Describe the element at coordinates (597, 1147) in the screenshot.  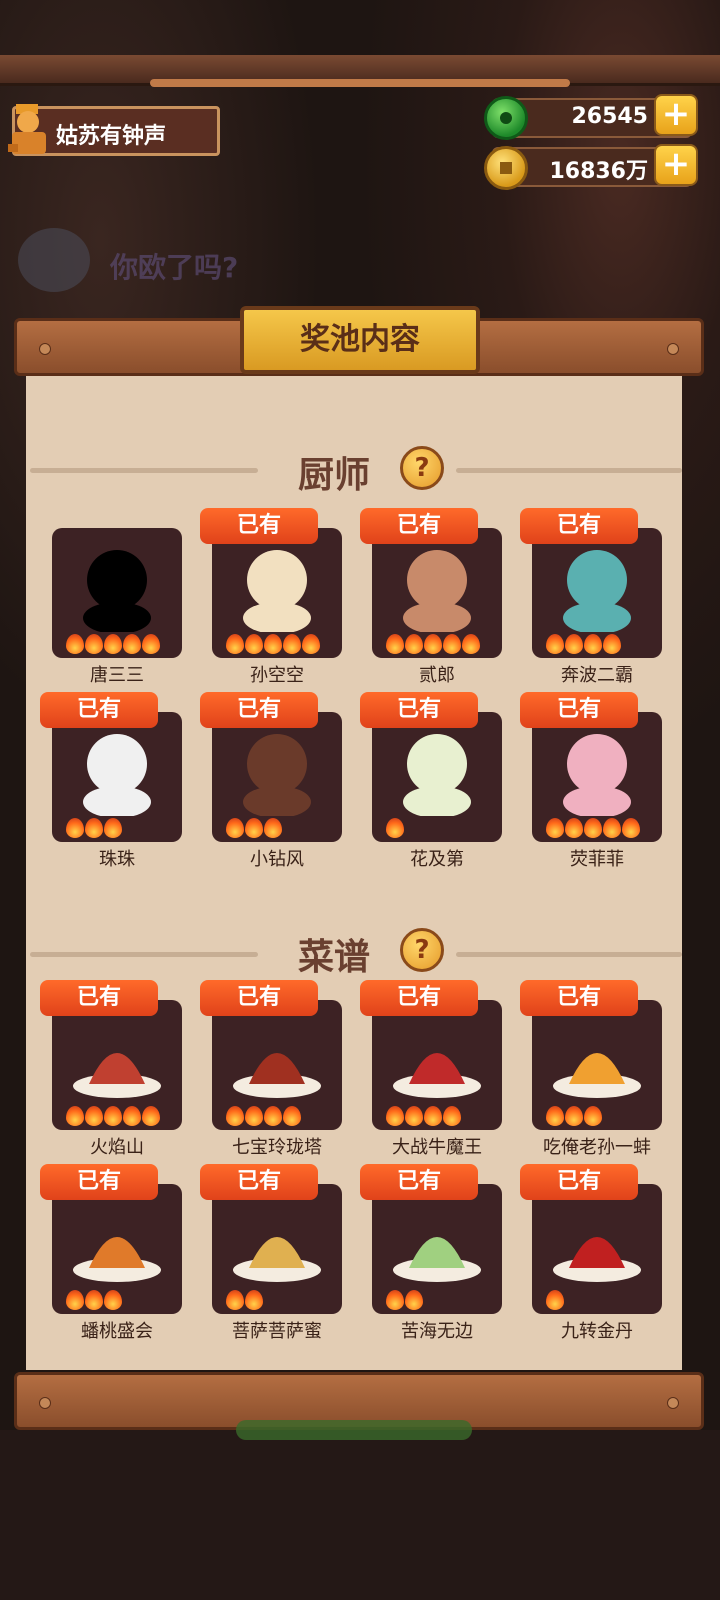
I see `recipe-name: 吃俺老孙一蚌` at that location.